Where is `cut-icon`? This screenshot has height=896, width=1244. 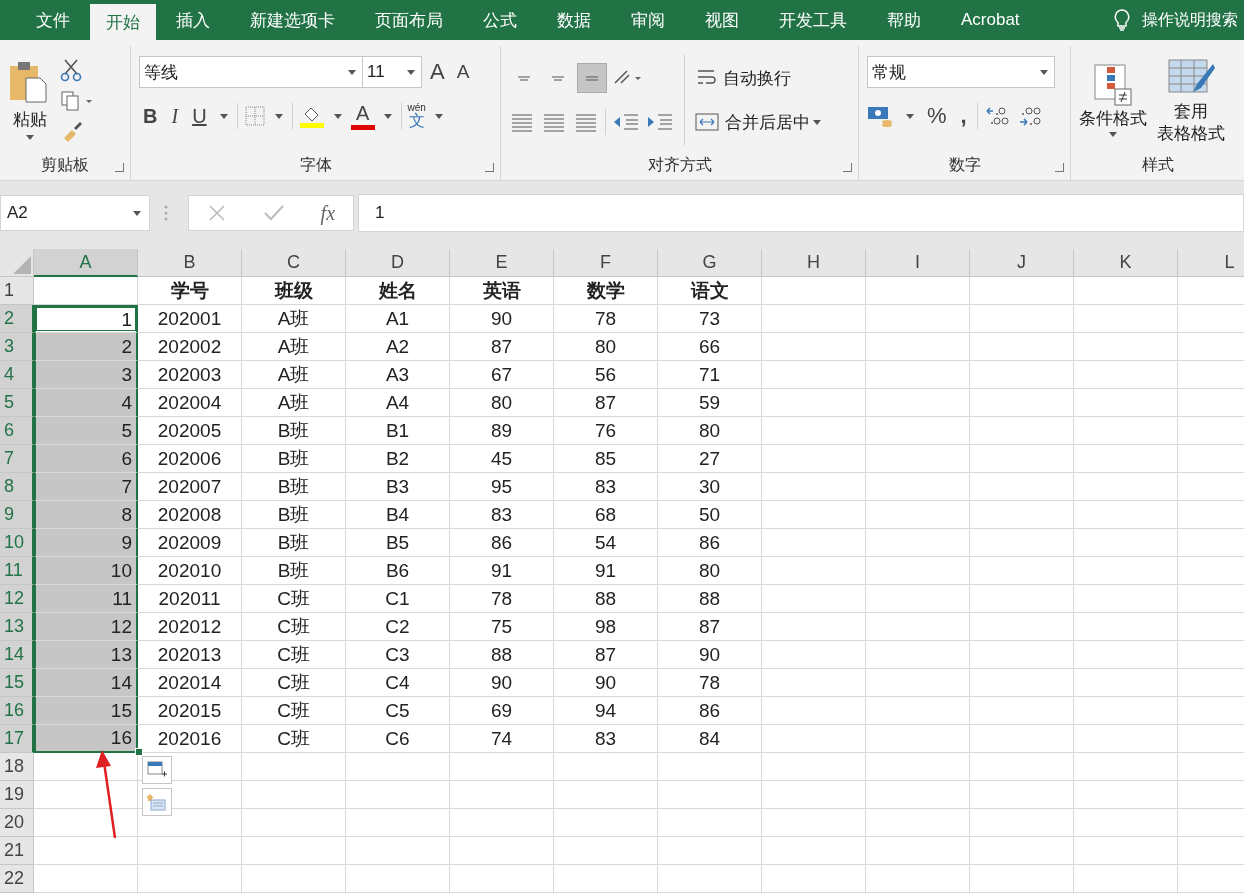 cut-icon is located at coordinates (71, 70).